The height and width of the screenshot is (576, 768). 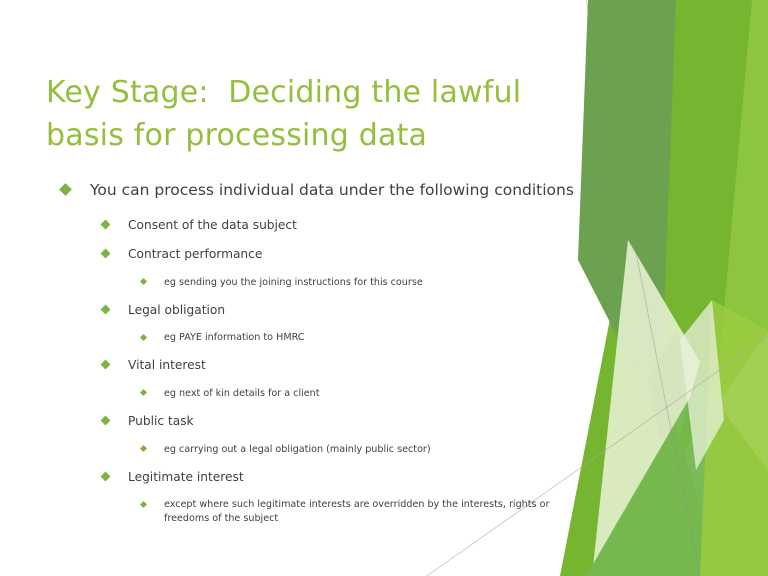 What do you see at coordinates (177, 309) in the screenshot?
I see `list-item-label: Legal obligation` at bounding box center [177, 309].